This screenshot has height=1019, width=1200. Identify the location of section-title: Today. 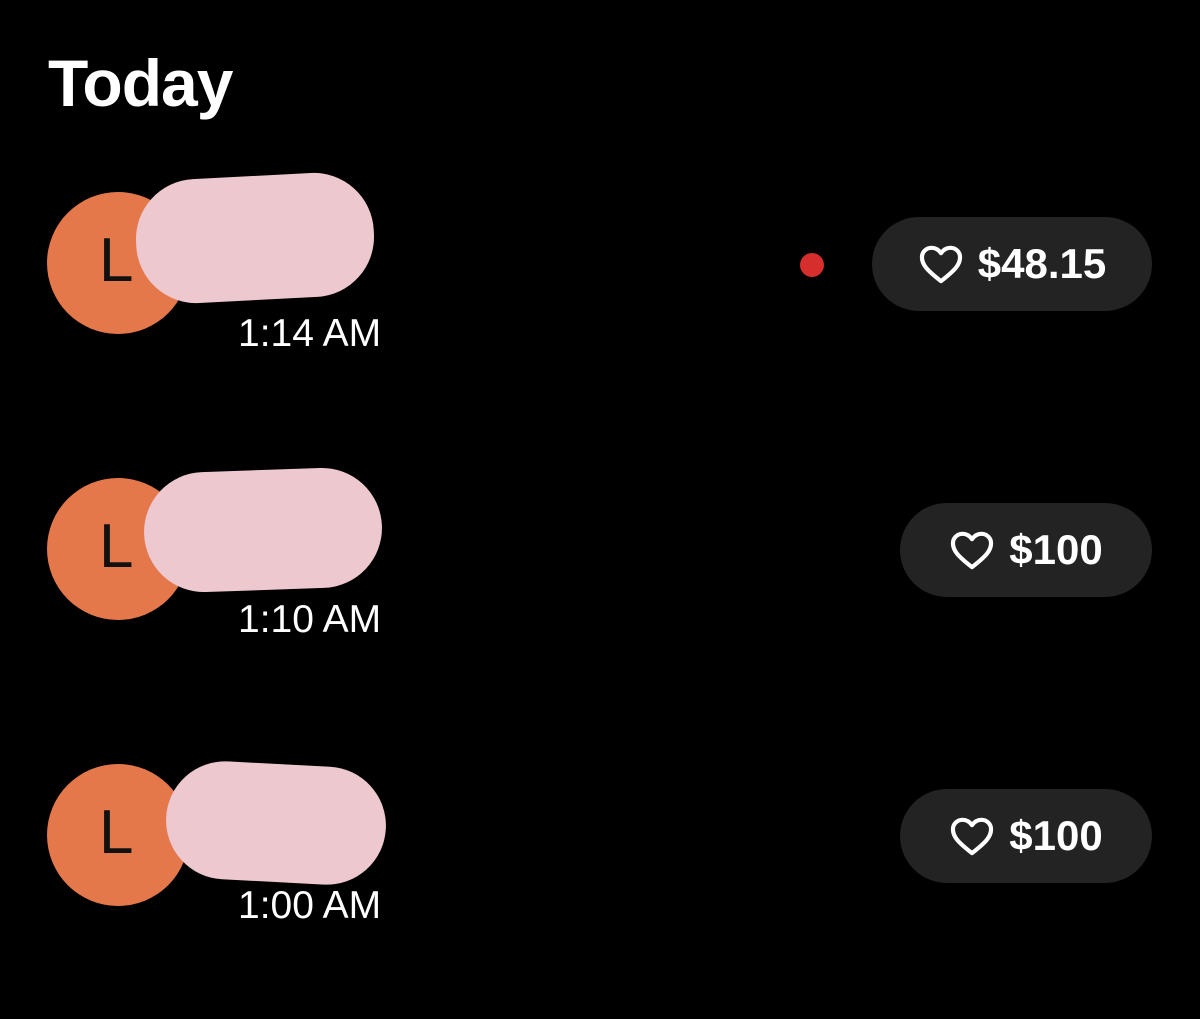
(140, 83).